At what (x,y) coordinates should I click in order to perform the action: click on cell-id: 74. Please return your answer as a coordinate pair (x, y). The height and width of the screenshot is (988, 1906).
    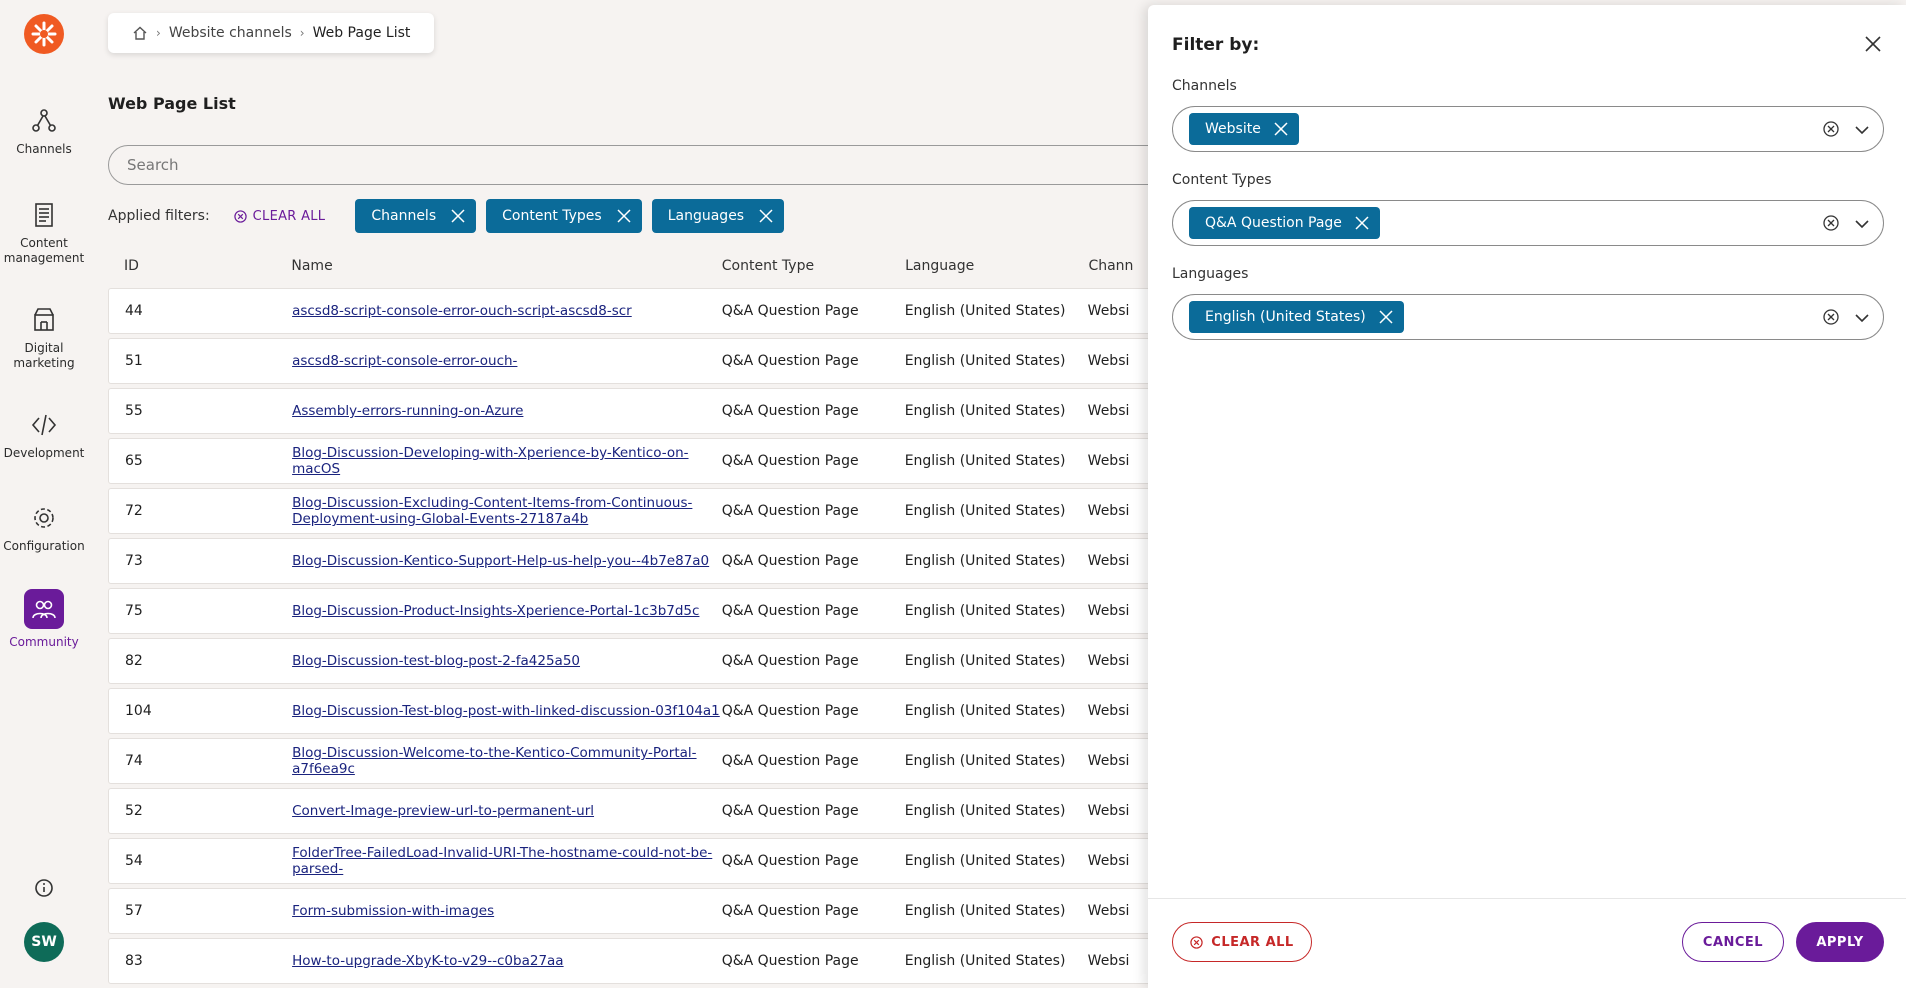
    Looking at the image, I should click on (134, 761).